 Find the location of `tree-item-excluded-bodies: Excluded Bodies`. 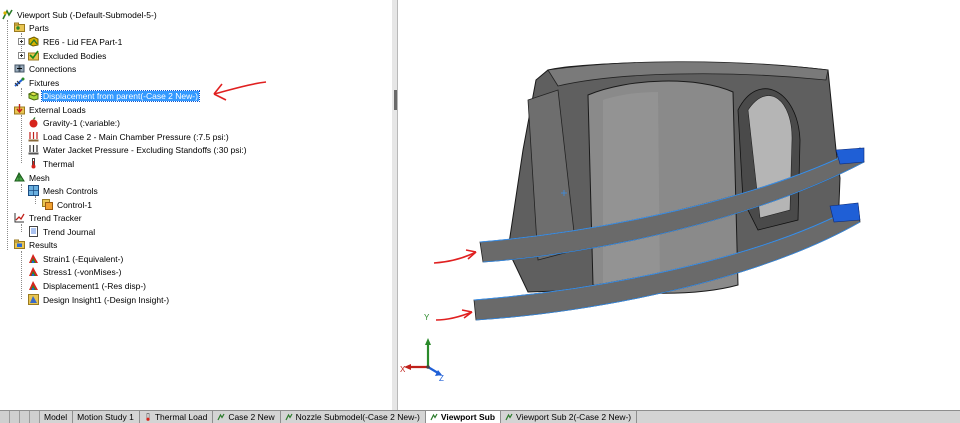

tree-item-excluded-bodies: Excluded Bodies is located at coordinates (67, 55).